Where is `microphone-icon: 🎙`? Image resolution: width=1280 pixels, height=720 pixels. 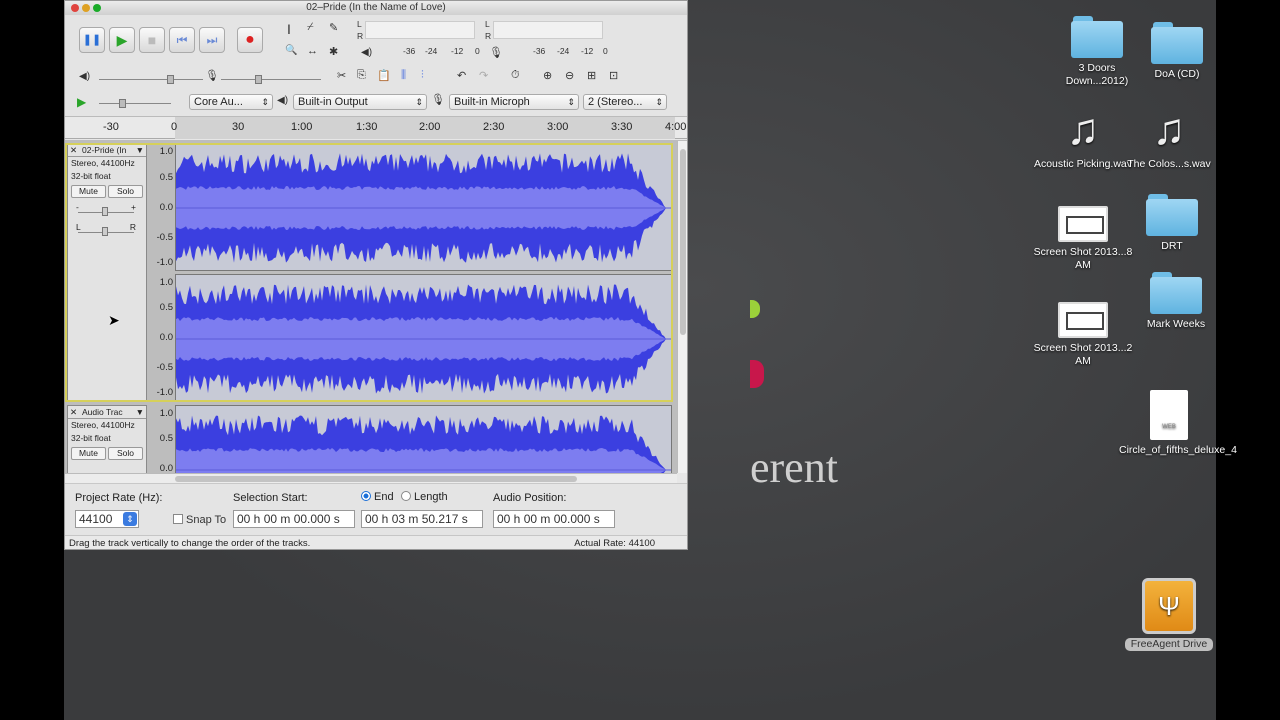 microphone-icon: 🎙 is located at coordinates (496, 53).